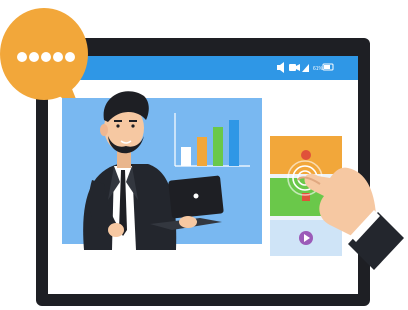 The image size is (408, 310). Describe the element at coordinates (318, 69) in the screenshot. I see `battery-percent: 61%` at that location.